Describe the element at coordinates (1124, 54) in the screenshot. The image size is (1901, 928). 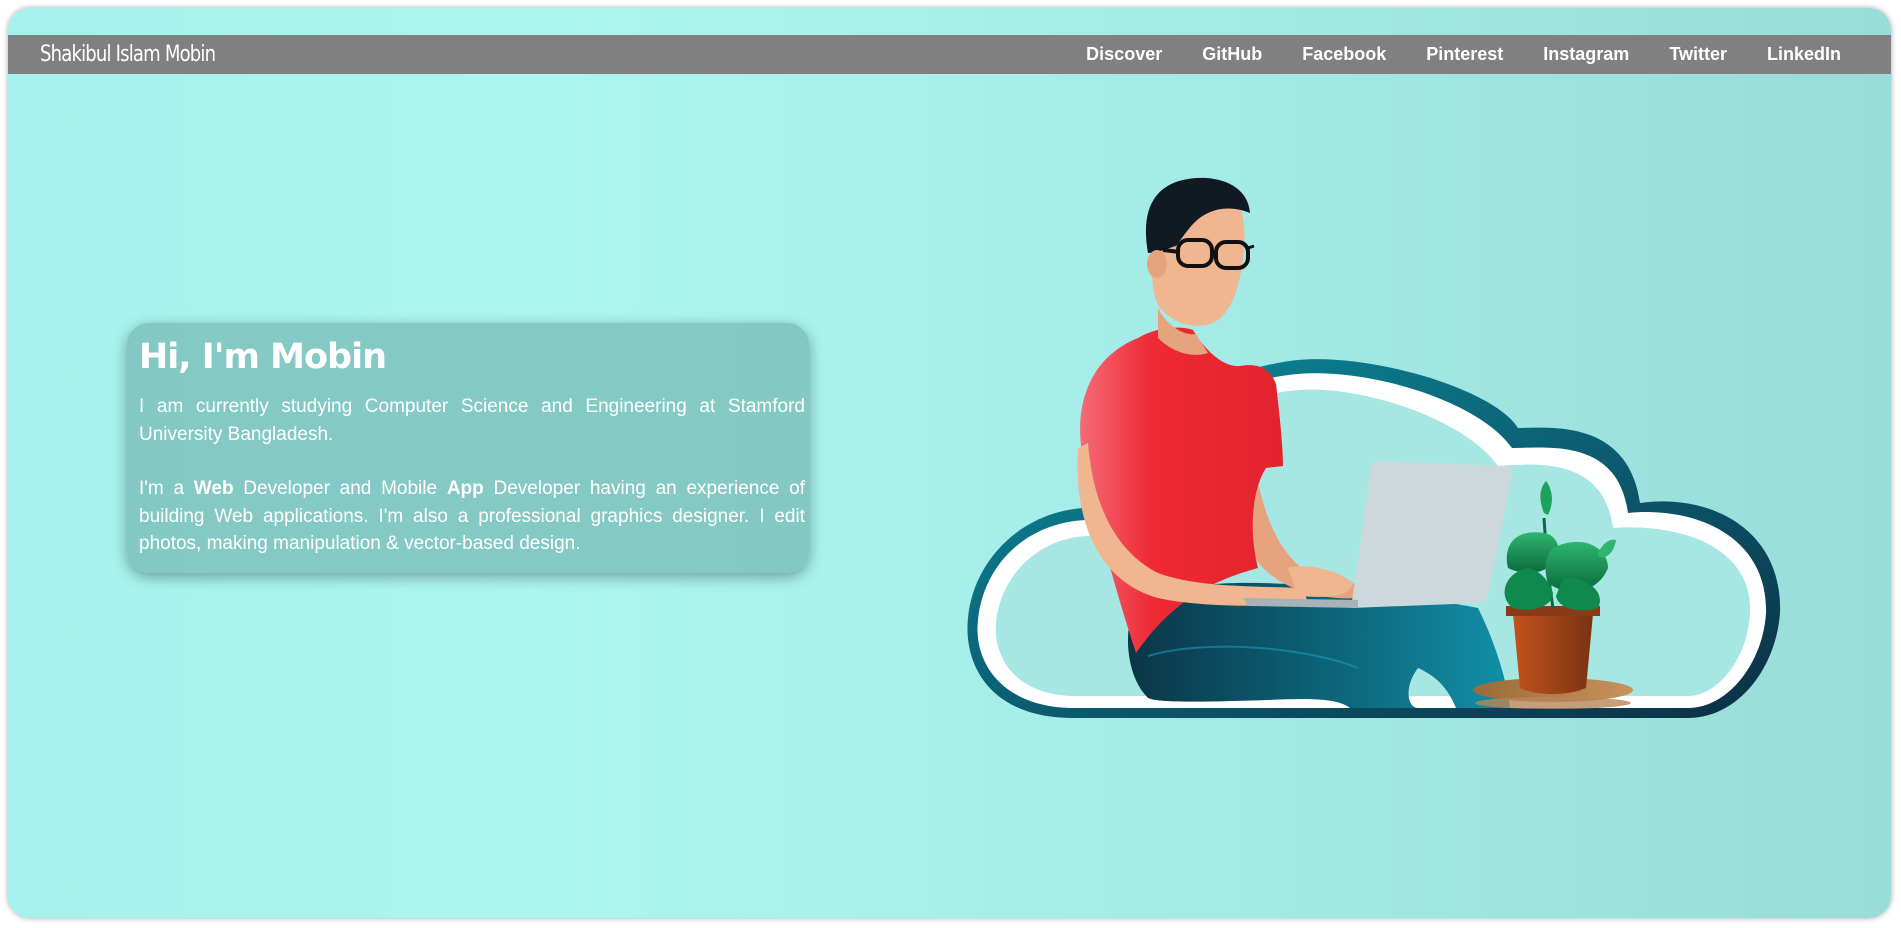
I see `nav-link-discover: Discover` at that location.